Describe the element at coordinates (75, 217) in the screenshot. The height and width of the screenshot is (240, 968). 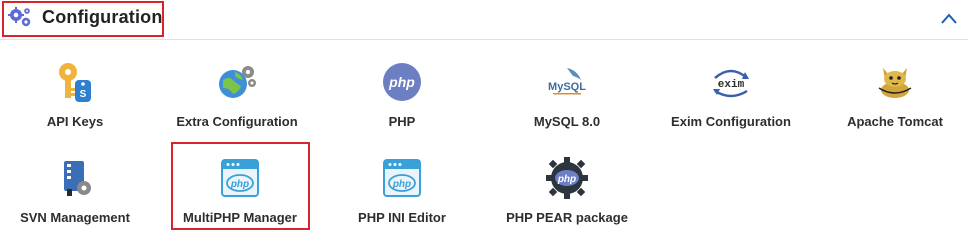
I see `svn-management-label: SVN Management` at that location.